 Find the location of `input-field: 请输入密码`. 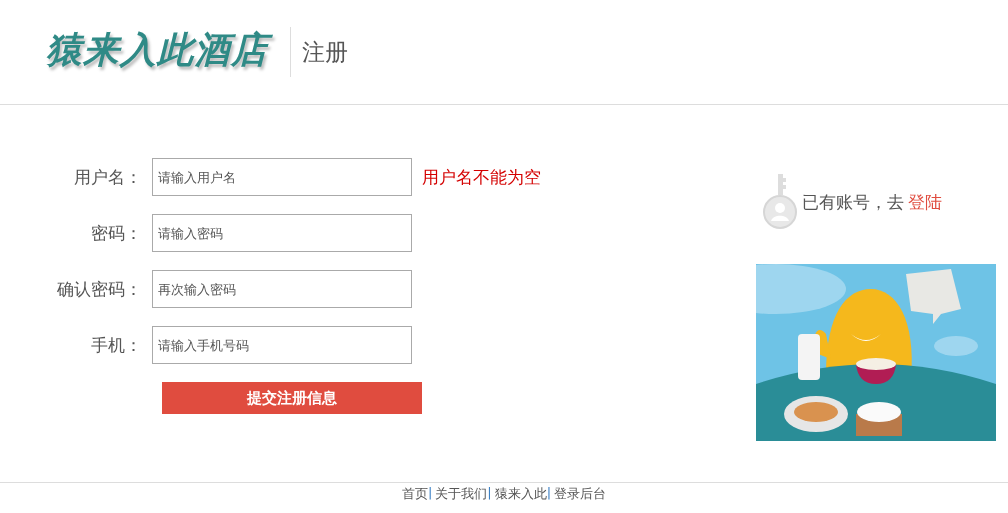

input-field: 请输入密码 is located at coordinates (282, 233).